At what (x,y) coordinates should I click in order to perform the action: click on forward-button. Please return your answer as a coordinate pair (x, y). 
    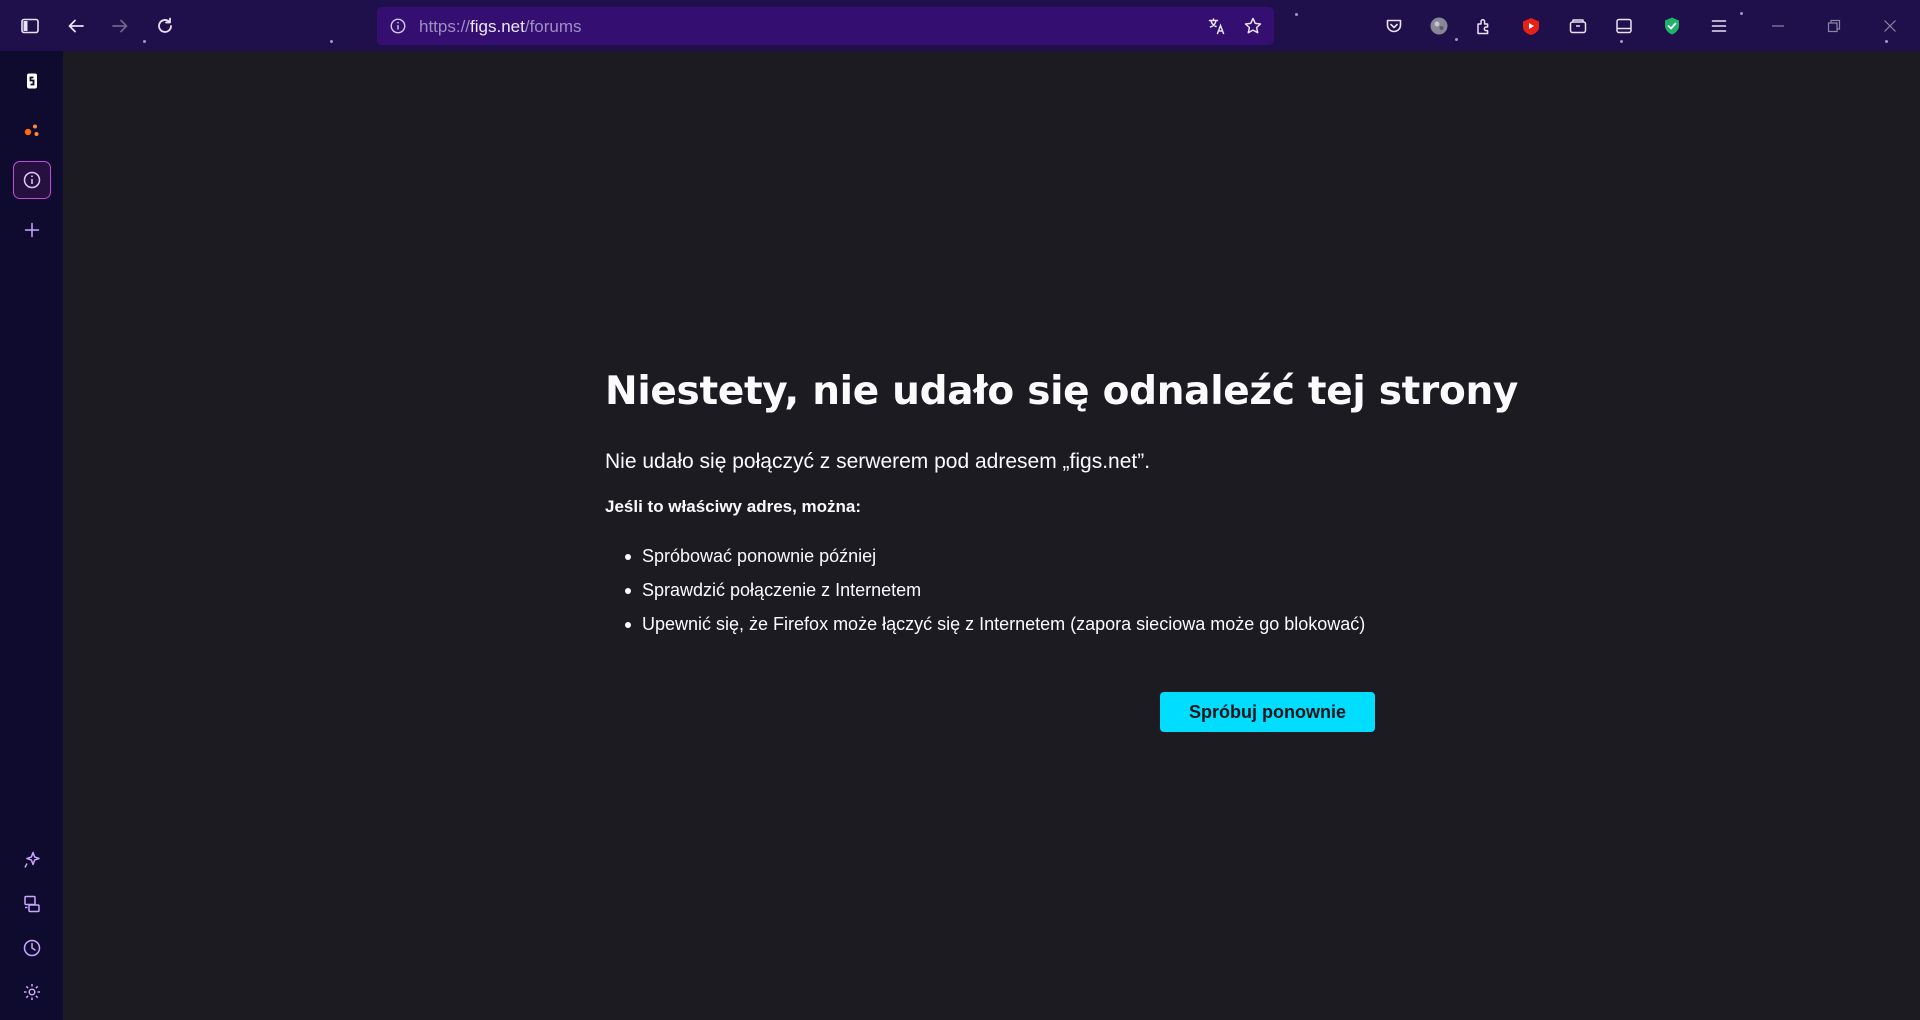
    Looking at the image, I should click on (120, 26).